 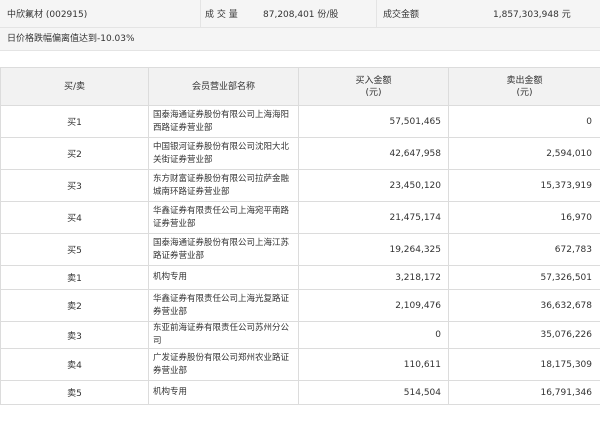 I want to click on row-sell: 57,326,501, so click(x=524, y=277).